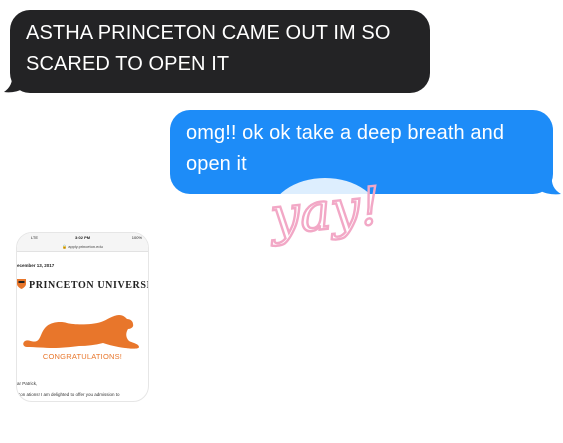  I want to click on attachment-battery: 100%, so click(136, 237).